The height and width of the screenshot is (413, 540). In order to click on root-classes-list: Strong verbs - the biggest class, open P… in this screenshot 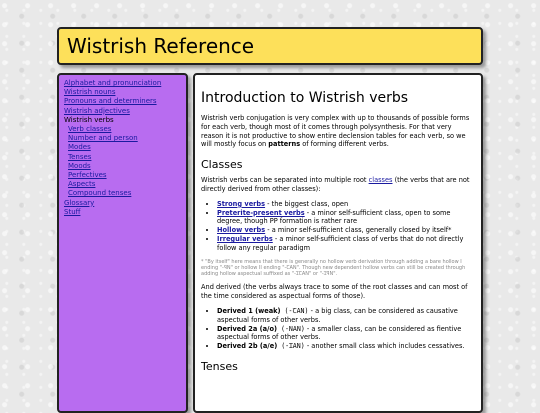, I will do `click(338, 226)`.